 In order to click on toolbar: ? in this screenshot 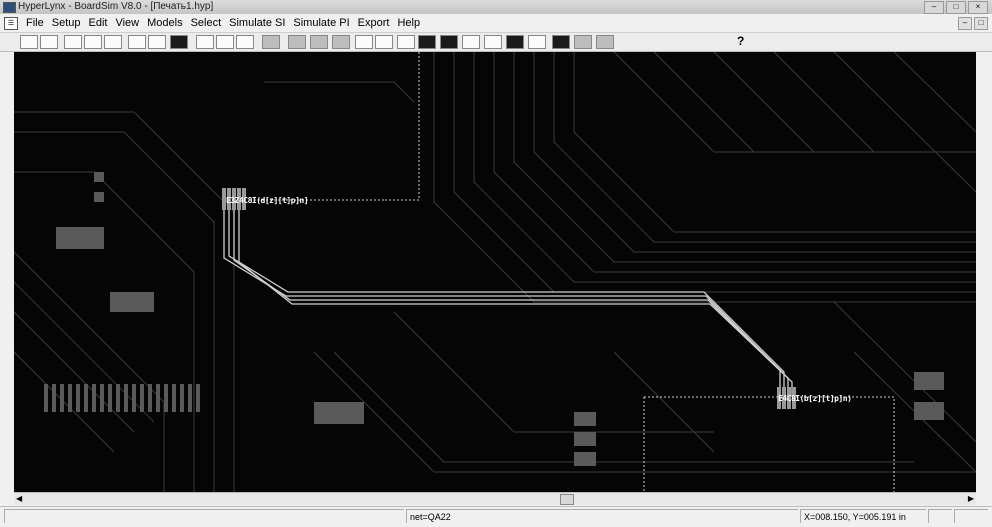, I will do `click(496, 42)`.